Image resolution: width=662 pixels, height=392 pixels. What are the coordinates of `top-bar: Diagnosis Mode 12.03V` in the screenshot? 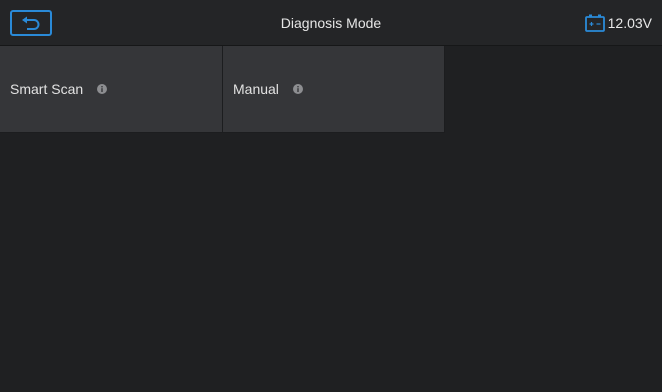 It's located at (331, 23).